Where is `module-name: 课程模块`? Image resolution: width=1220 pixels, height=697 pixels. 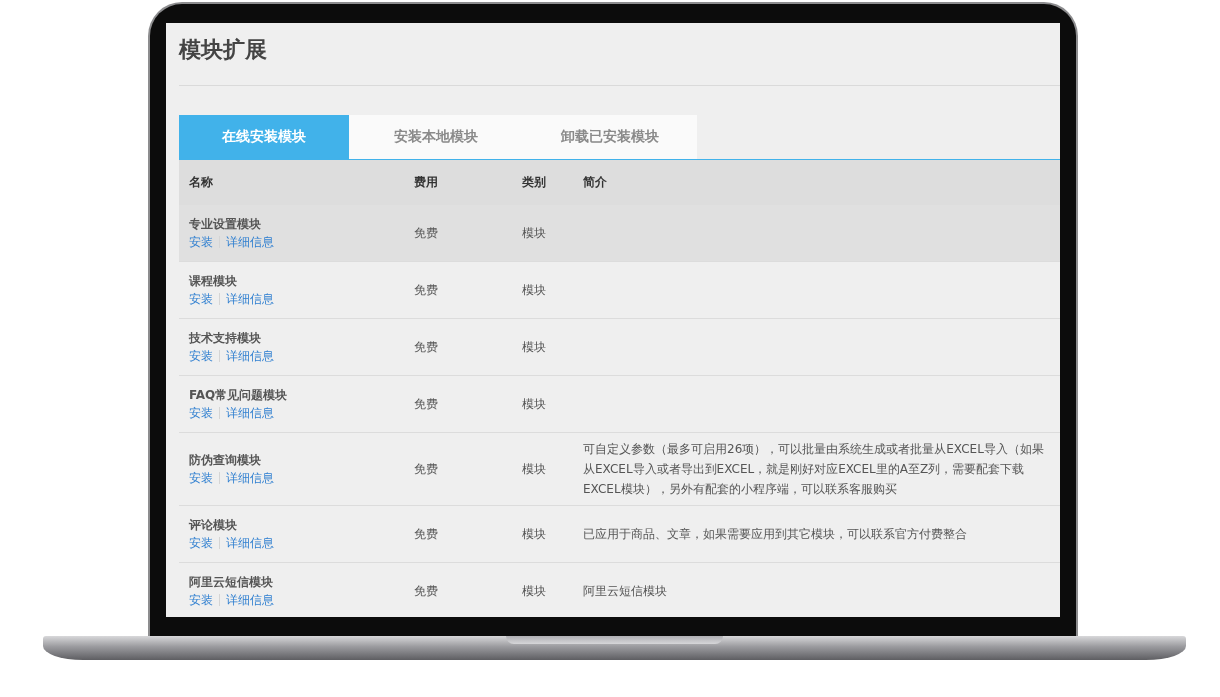 module-name: 课程模块 is located at coordinates (213, 281).